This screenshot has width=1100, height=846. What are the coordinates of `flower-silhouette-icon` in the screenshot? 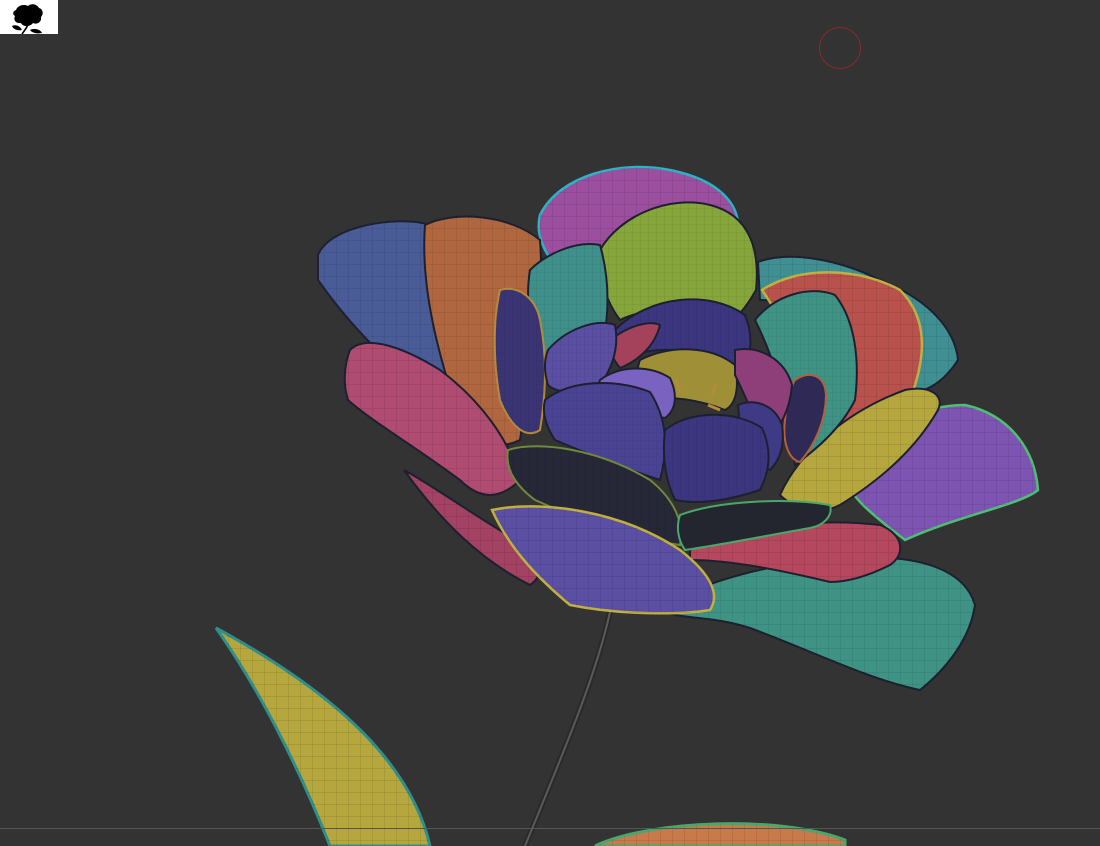 It's located at (27, 19).